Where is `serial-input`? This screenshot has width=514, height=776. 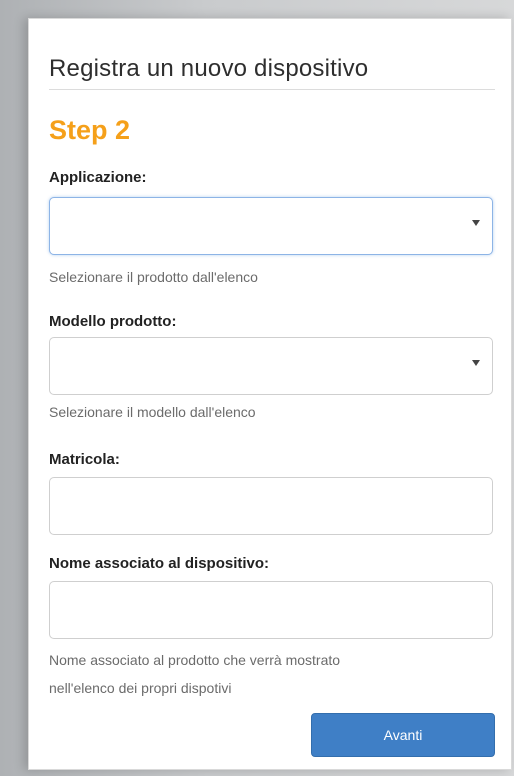 serial-input is located at coordinates (271, 506).